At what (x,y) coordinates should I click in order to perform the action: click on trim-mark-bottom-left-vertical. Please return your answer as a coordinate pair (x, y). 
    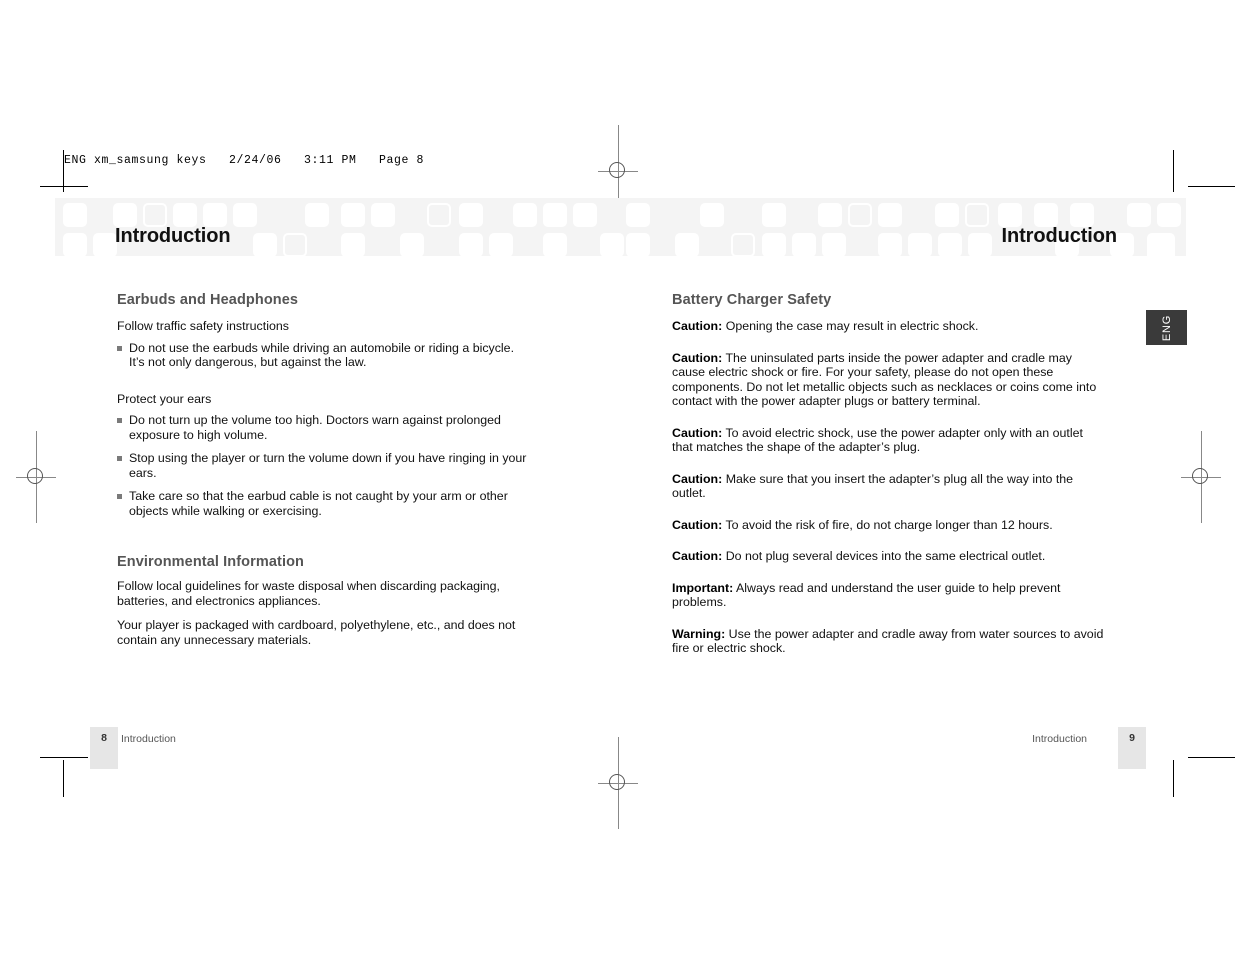
    Looking at the image, I should click on (63, 778).